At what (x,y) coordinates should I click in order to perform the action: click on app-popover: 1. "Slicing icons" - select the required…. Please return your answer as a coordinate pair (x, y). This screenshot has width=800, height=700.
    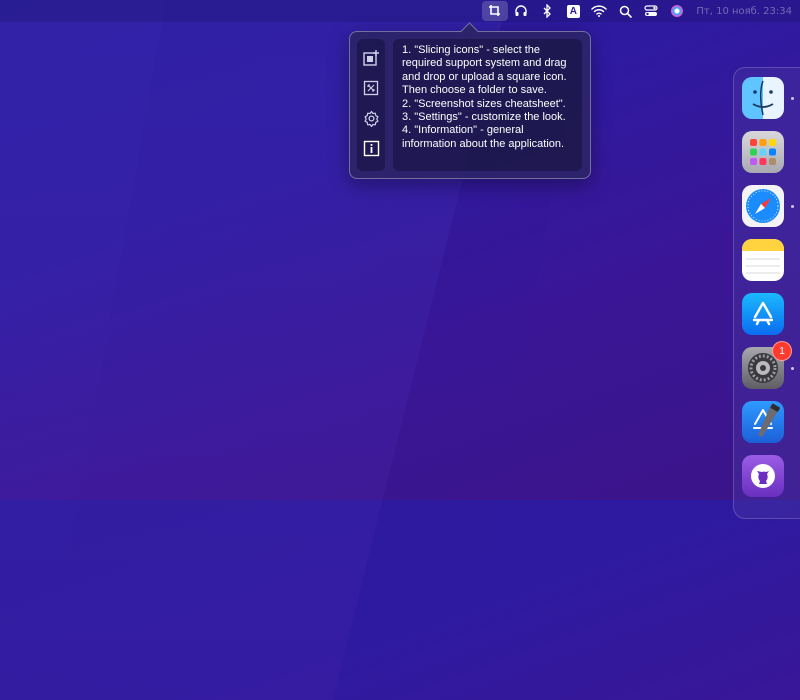
    Looking at the image, I should click on (470, 105).